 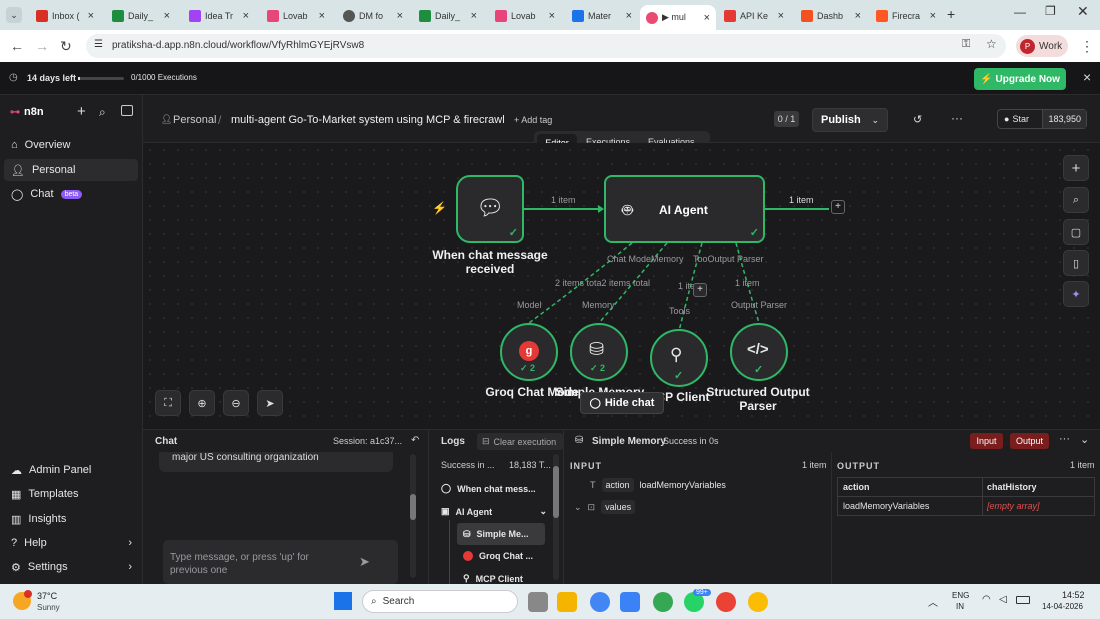 What do you see at coordinates (373, 16) in the screenshot?
I see `browser-tab: DM fo ×` at bounding box center [373, 16].